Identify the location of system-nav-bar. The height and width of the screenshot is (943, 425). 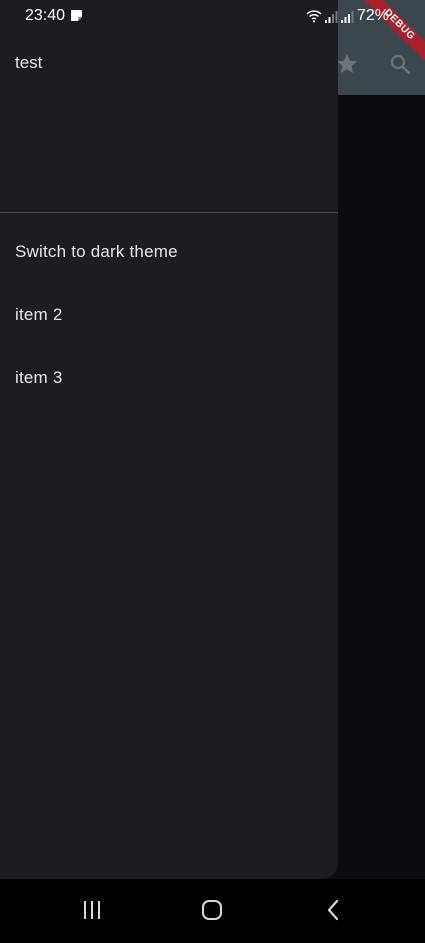
(212, 911).